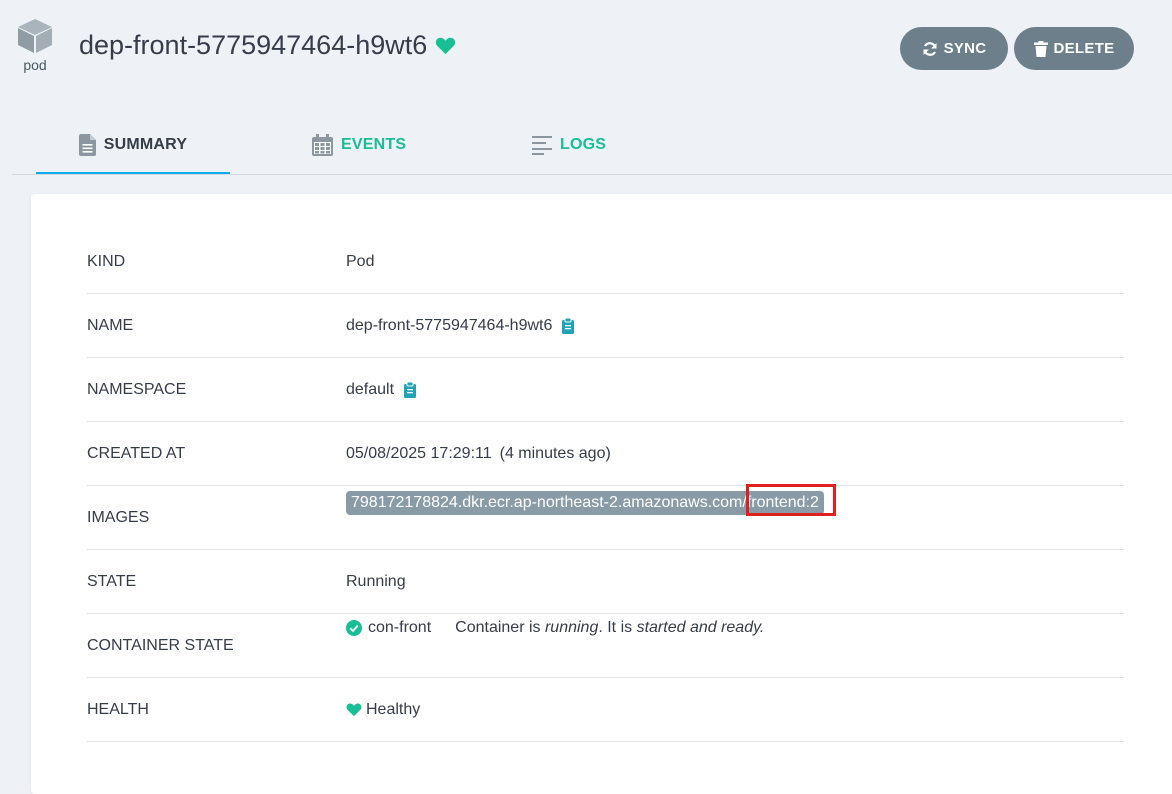 The image size is (1172, 794). Describe the element at coordinates (498, 627) in the screenshot. I see `message-prefix: Container is` at that location.